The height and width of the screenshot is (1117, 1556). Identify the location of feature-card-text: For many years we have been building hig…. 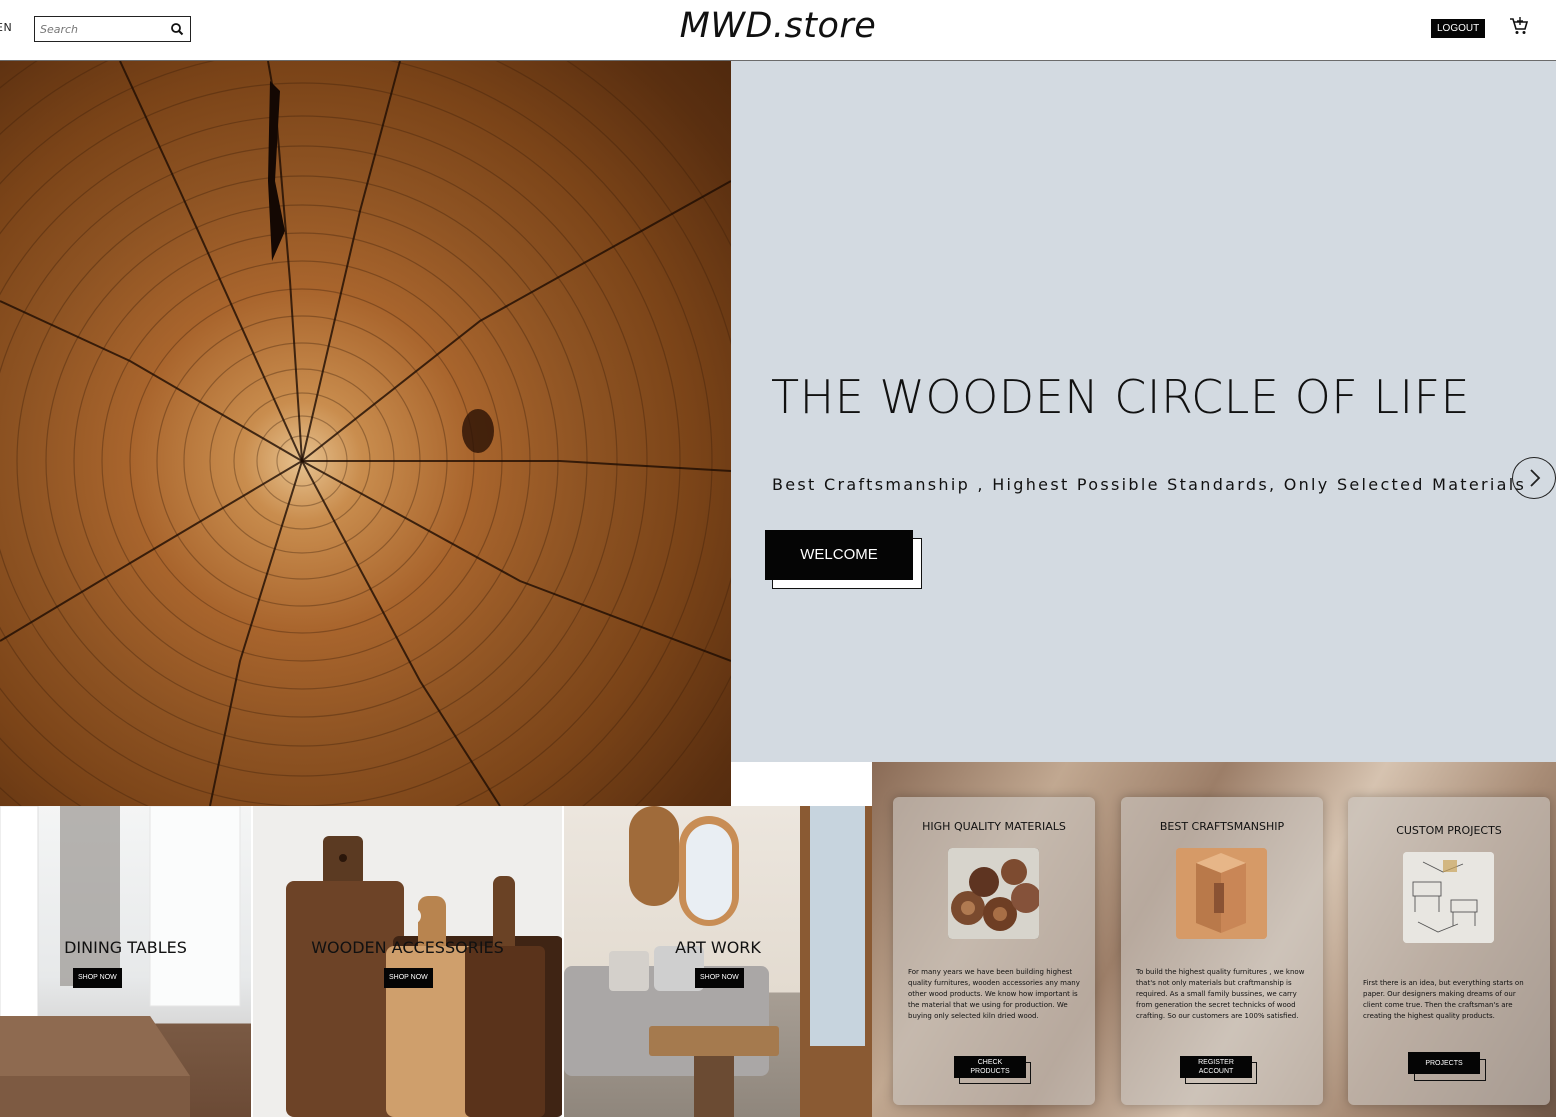
(994, 994).